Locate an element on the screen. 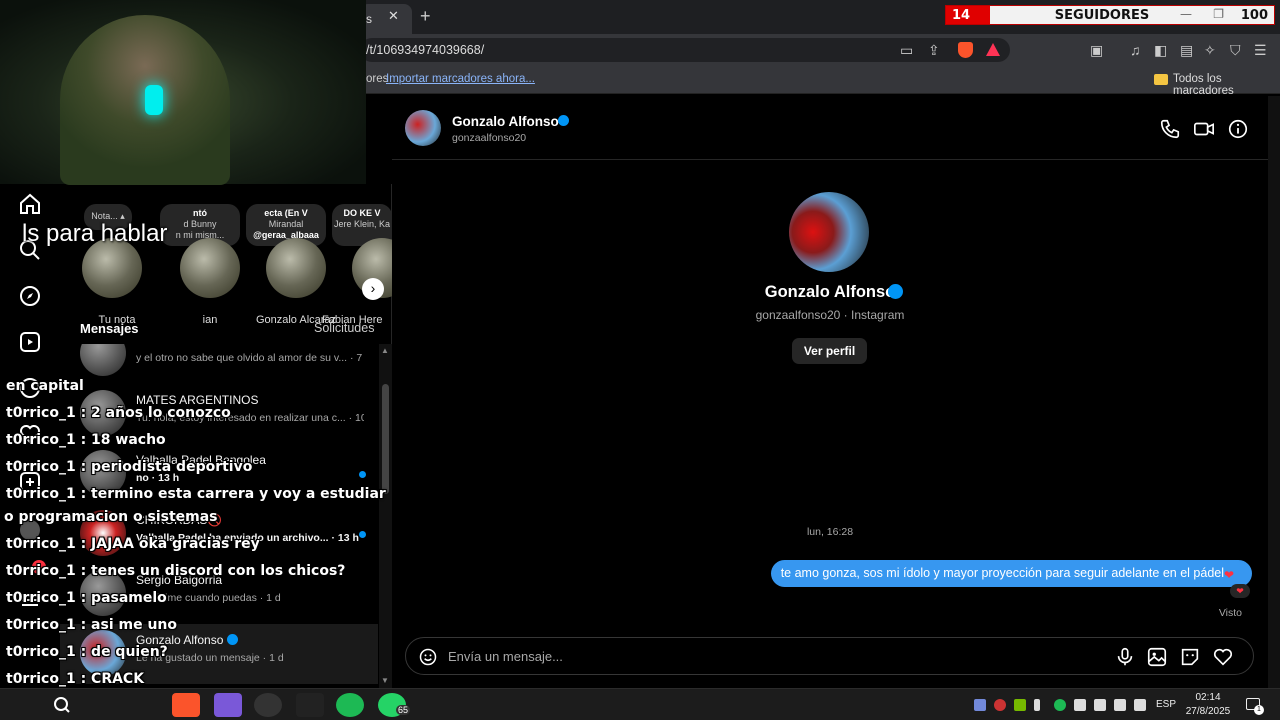 This screenshot has height=720, width=1280. video-call-icon is located at coordinates (1204, 129).